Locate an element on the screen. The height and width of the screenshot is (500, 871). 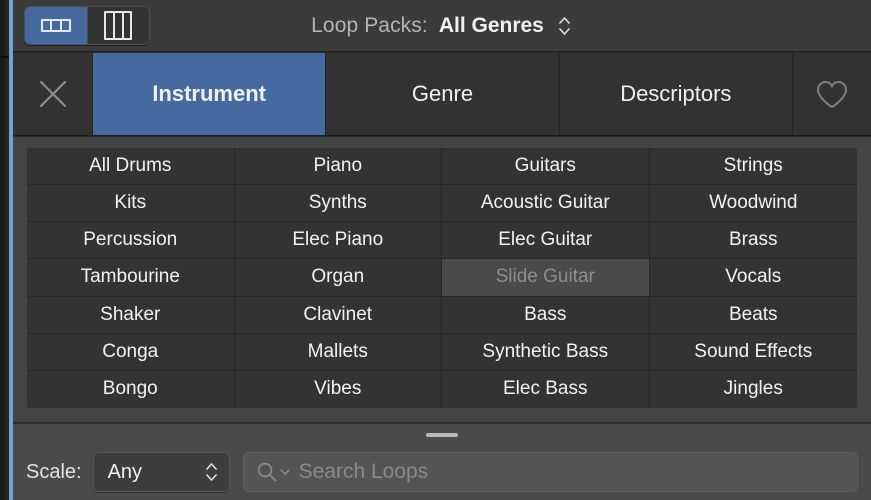
tab-instrument: Instrument is located at coordinates (210, 94).